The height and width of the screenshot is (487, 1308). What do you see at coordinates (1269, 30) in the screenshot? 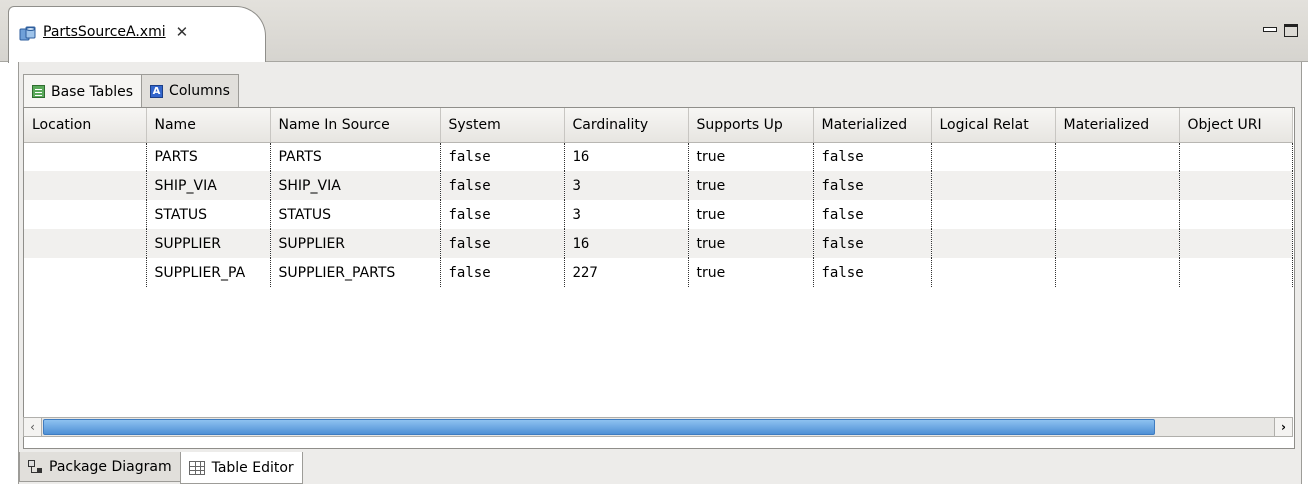
I see `minimize-icon` at bounding box center [1269, 30].